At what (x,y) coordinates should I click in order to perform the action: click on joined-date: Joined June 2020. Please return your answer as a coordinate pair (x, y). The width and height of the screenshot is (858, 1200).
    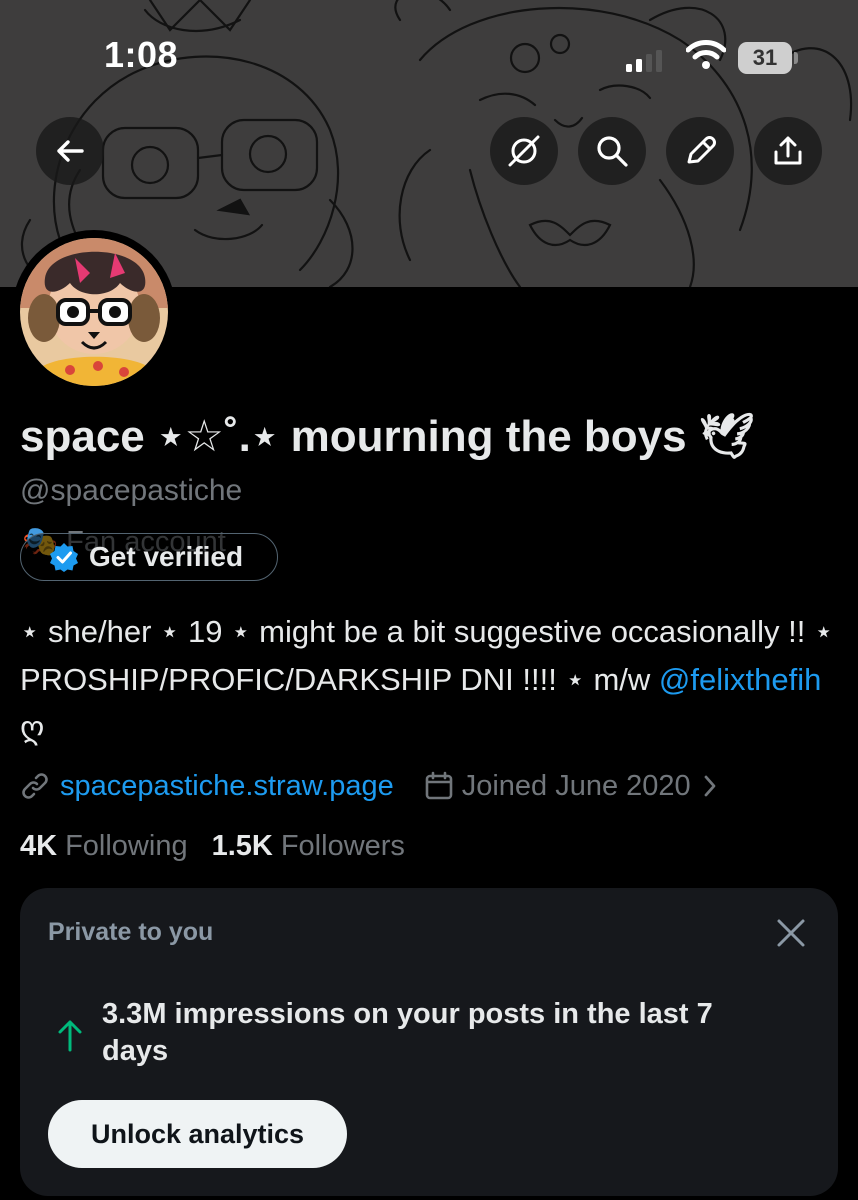
    Looking at the image, I should click on (576, 786).